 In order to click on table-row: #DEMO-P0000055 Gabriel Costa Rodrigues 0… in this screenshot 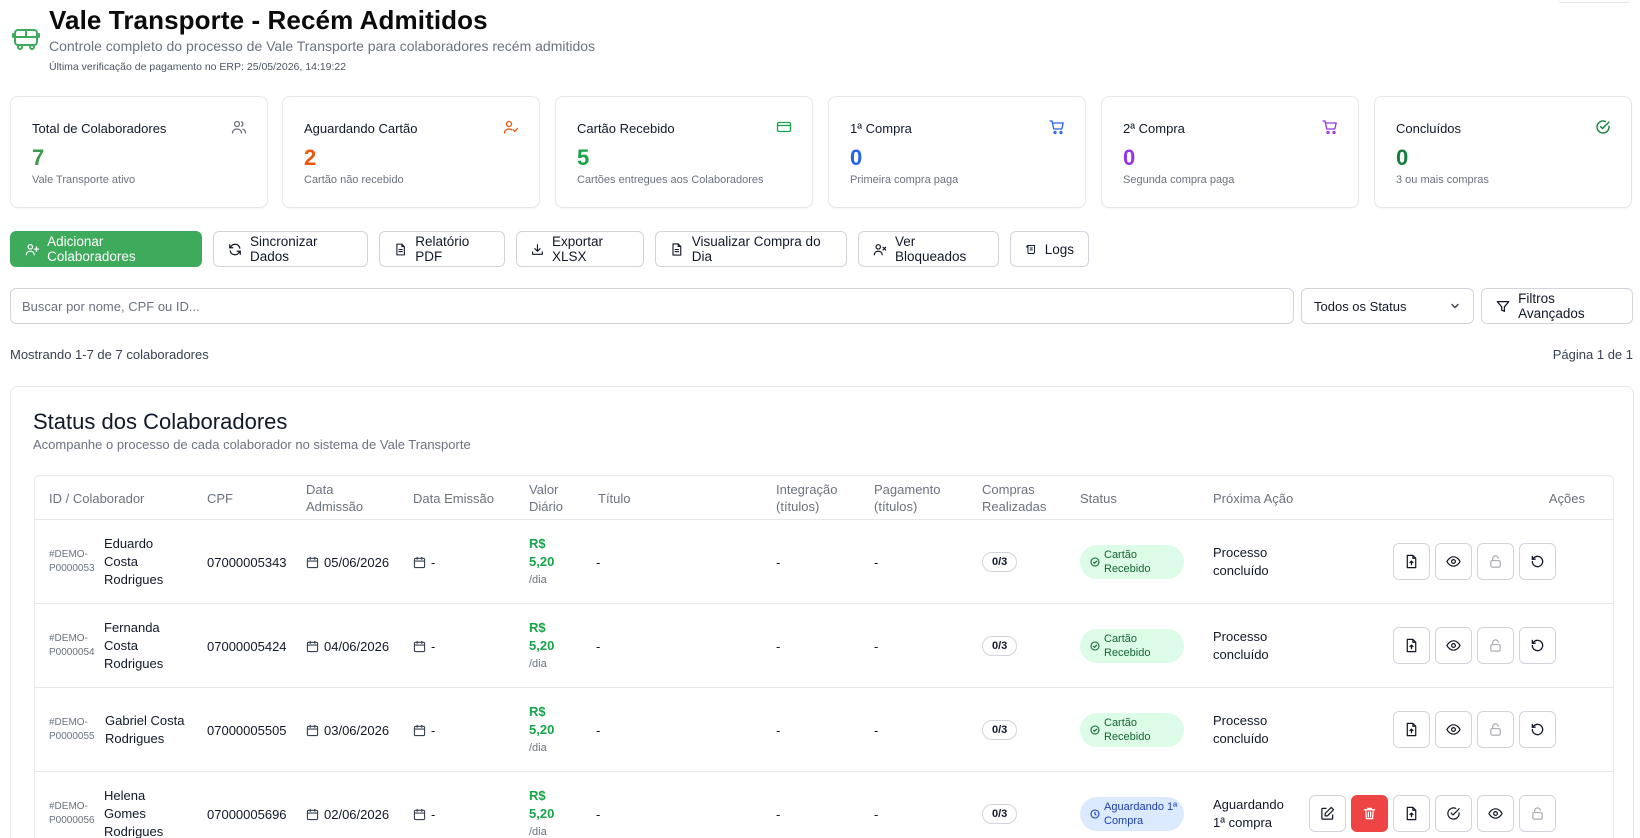, I will do `click(824, 730)`.